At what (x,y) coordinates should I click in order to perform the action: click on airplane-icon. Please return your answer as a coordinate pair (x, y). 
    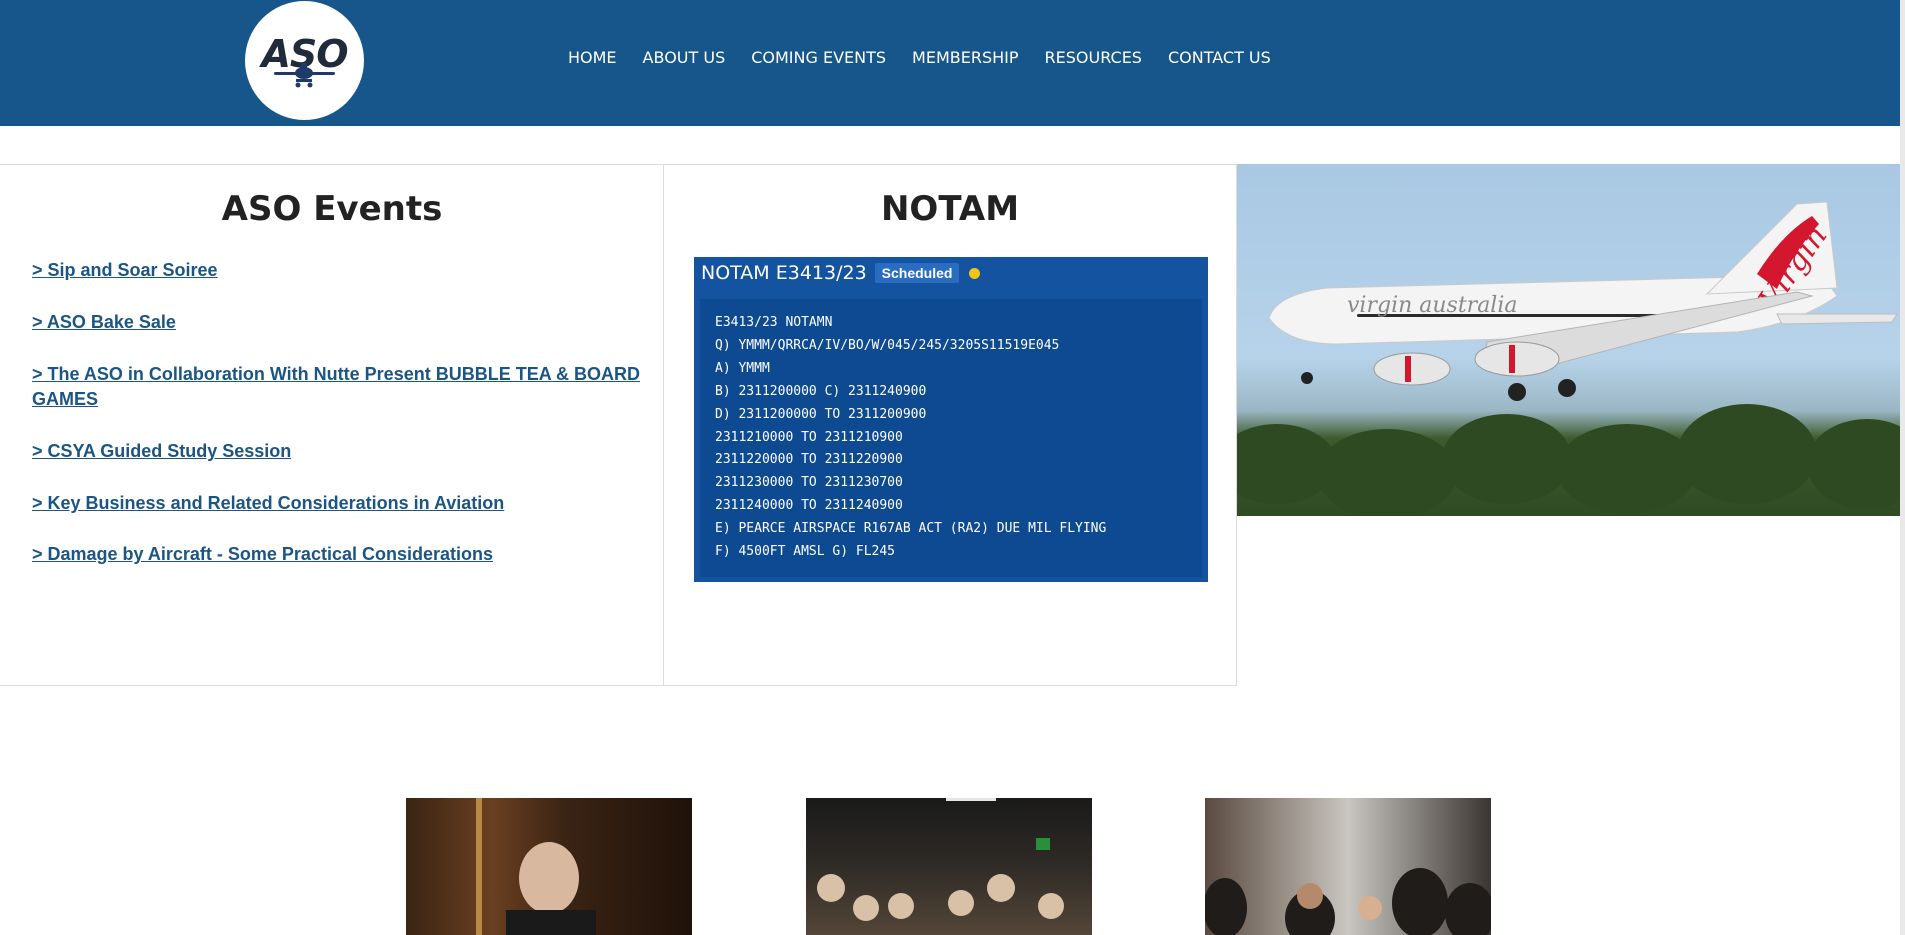
    Looking at the image, I should click on (304, 75).